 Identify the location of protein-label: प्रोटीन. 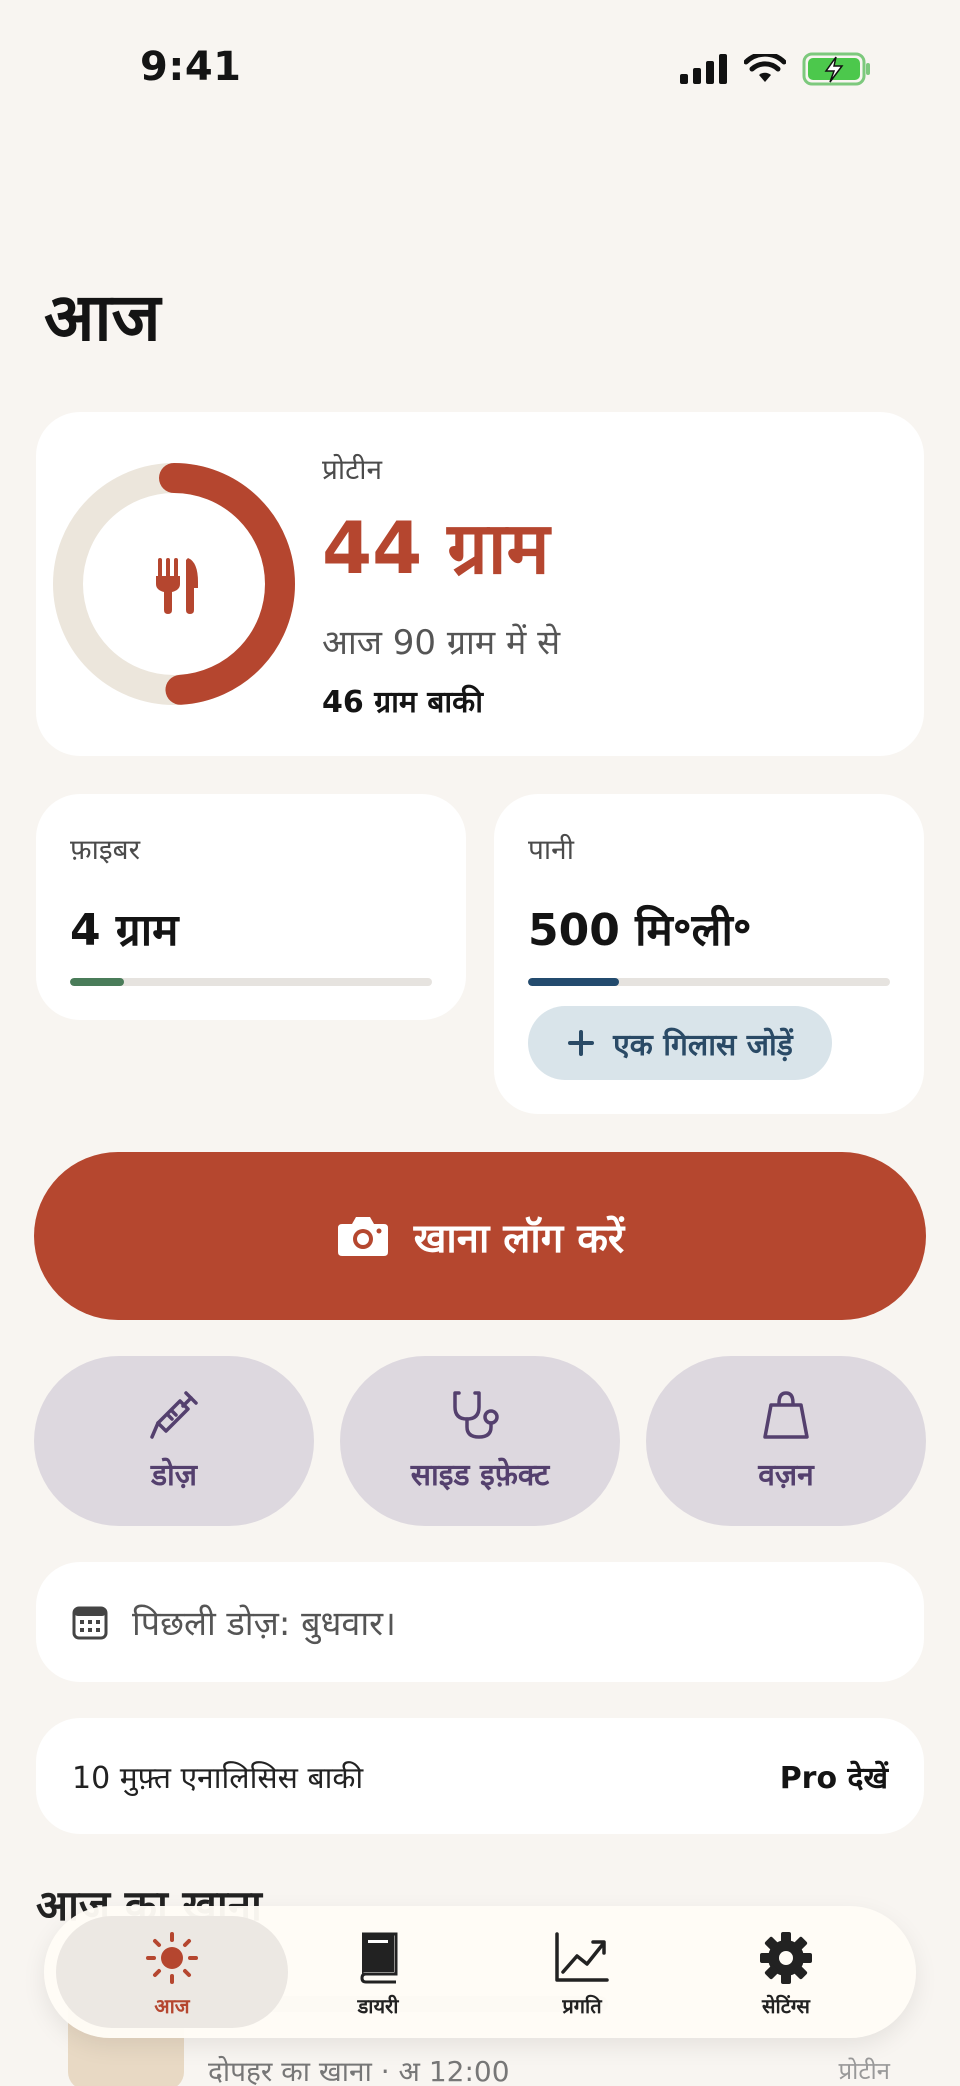
(352, 469).